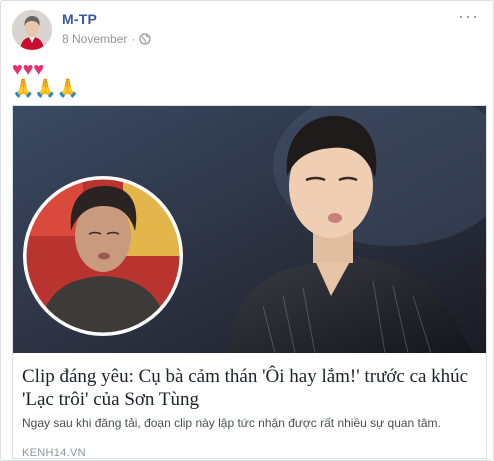 This screenshot has width=494, height=461. Describe the element at coordinates (145, 39) in the screenshot. I see `globe-icon` at that location.